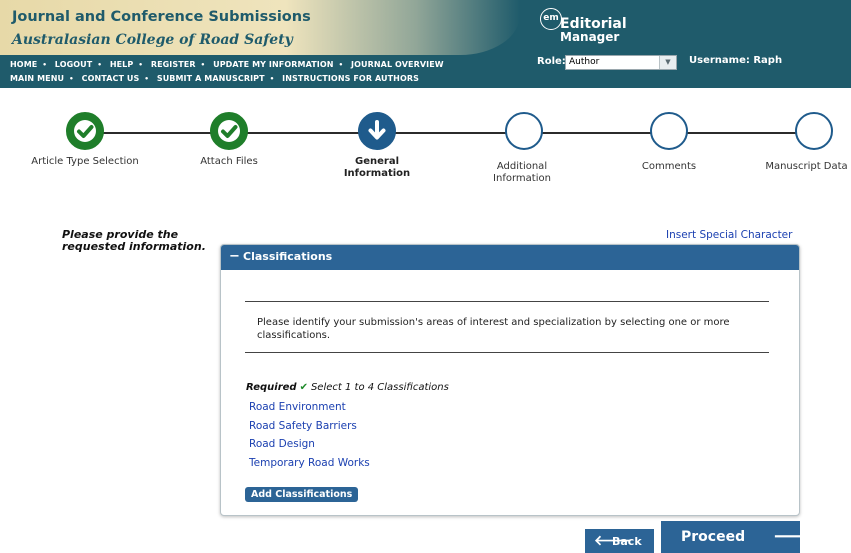 The width and height of the screenshot is (851, 553). What do you see at coordinates (122, 64) in the screenshot?
I see `nav-help-link: HELP` at bounding box center [122, 64].